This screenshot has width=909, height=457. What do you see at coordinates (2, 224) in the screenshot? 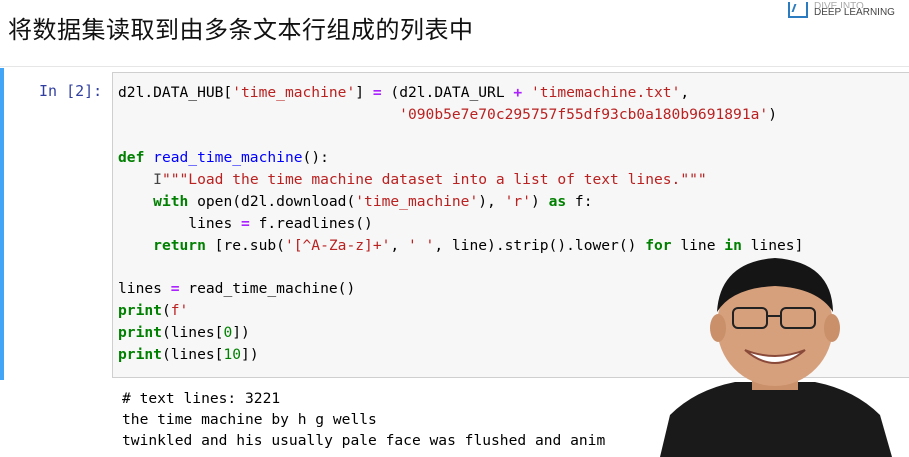
I see `selected-cell-indicator` at bounding box center [2, 224].